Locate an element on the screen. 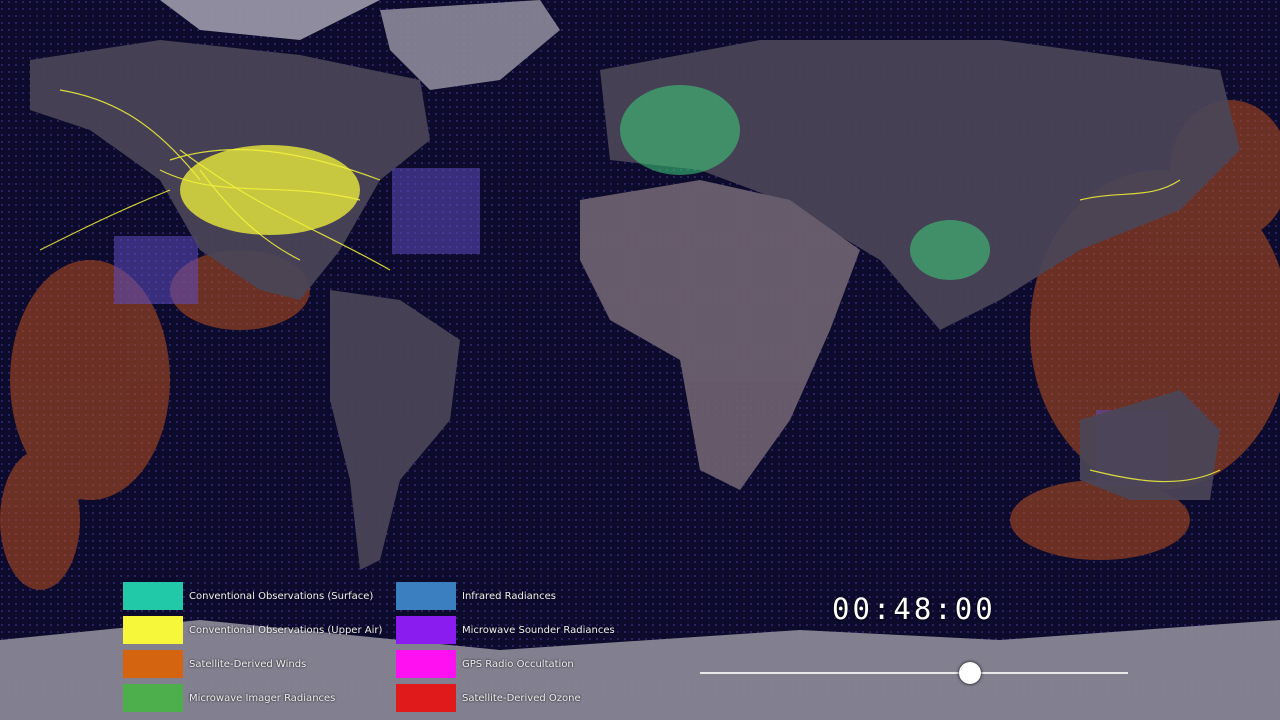 This screenshot has width=1280, height=720. legend-label: GPS Radio Occultation is located at coordinates (518, 664).